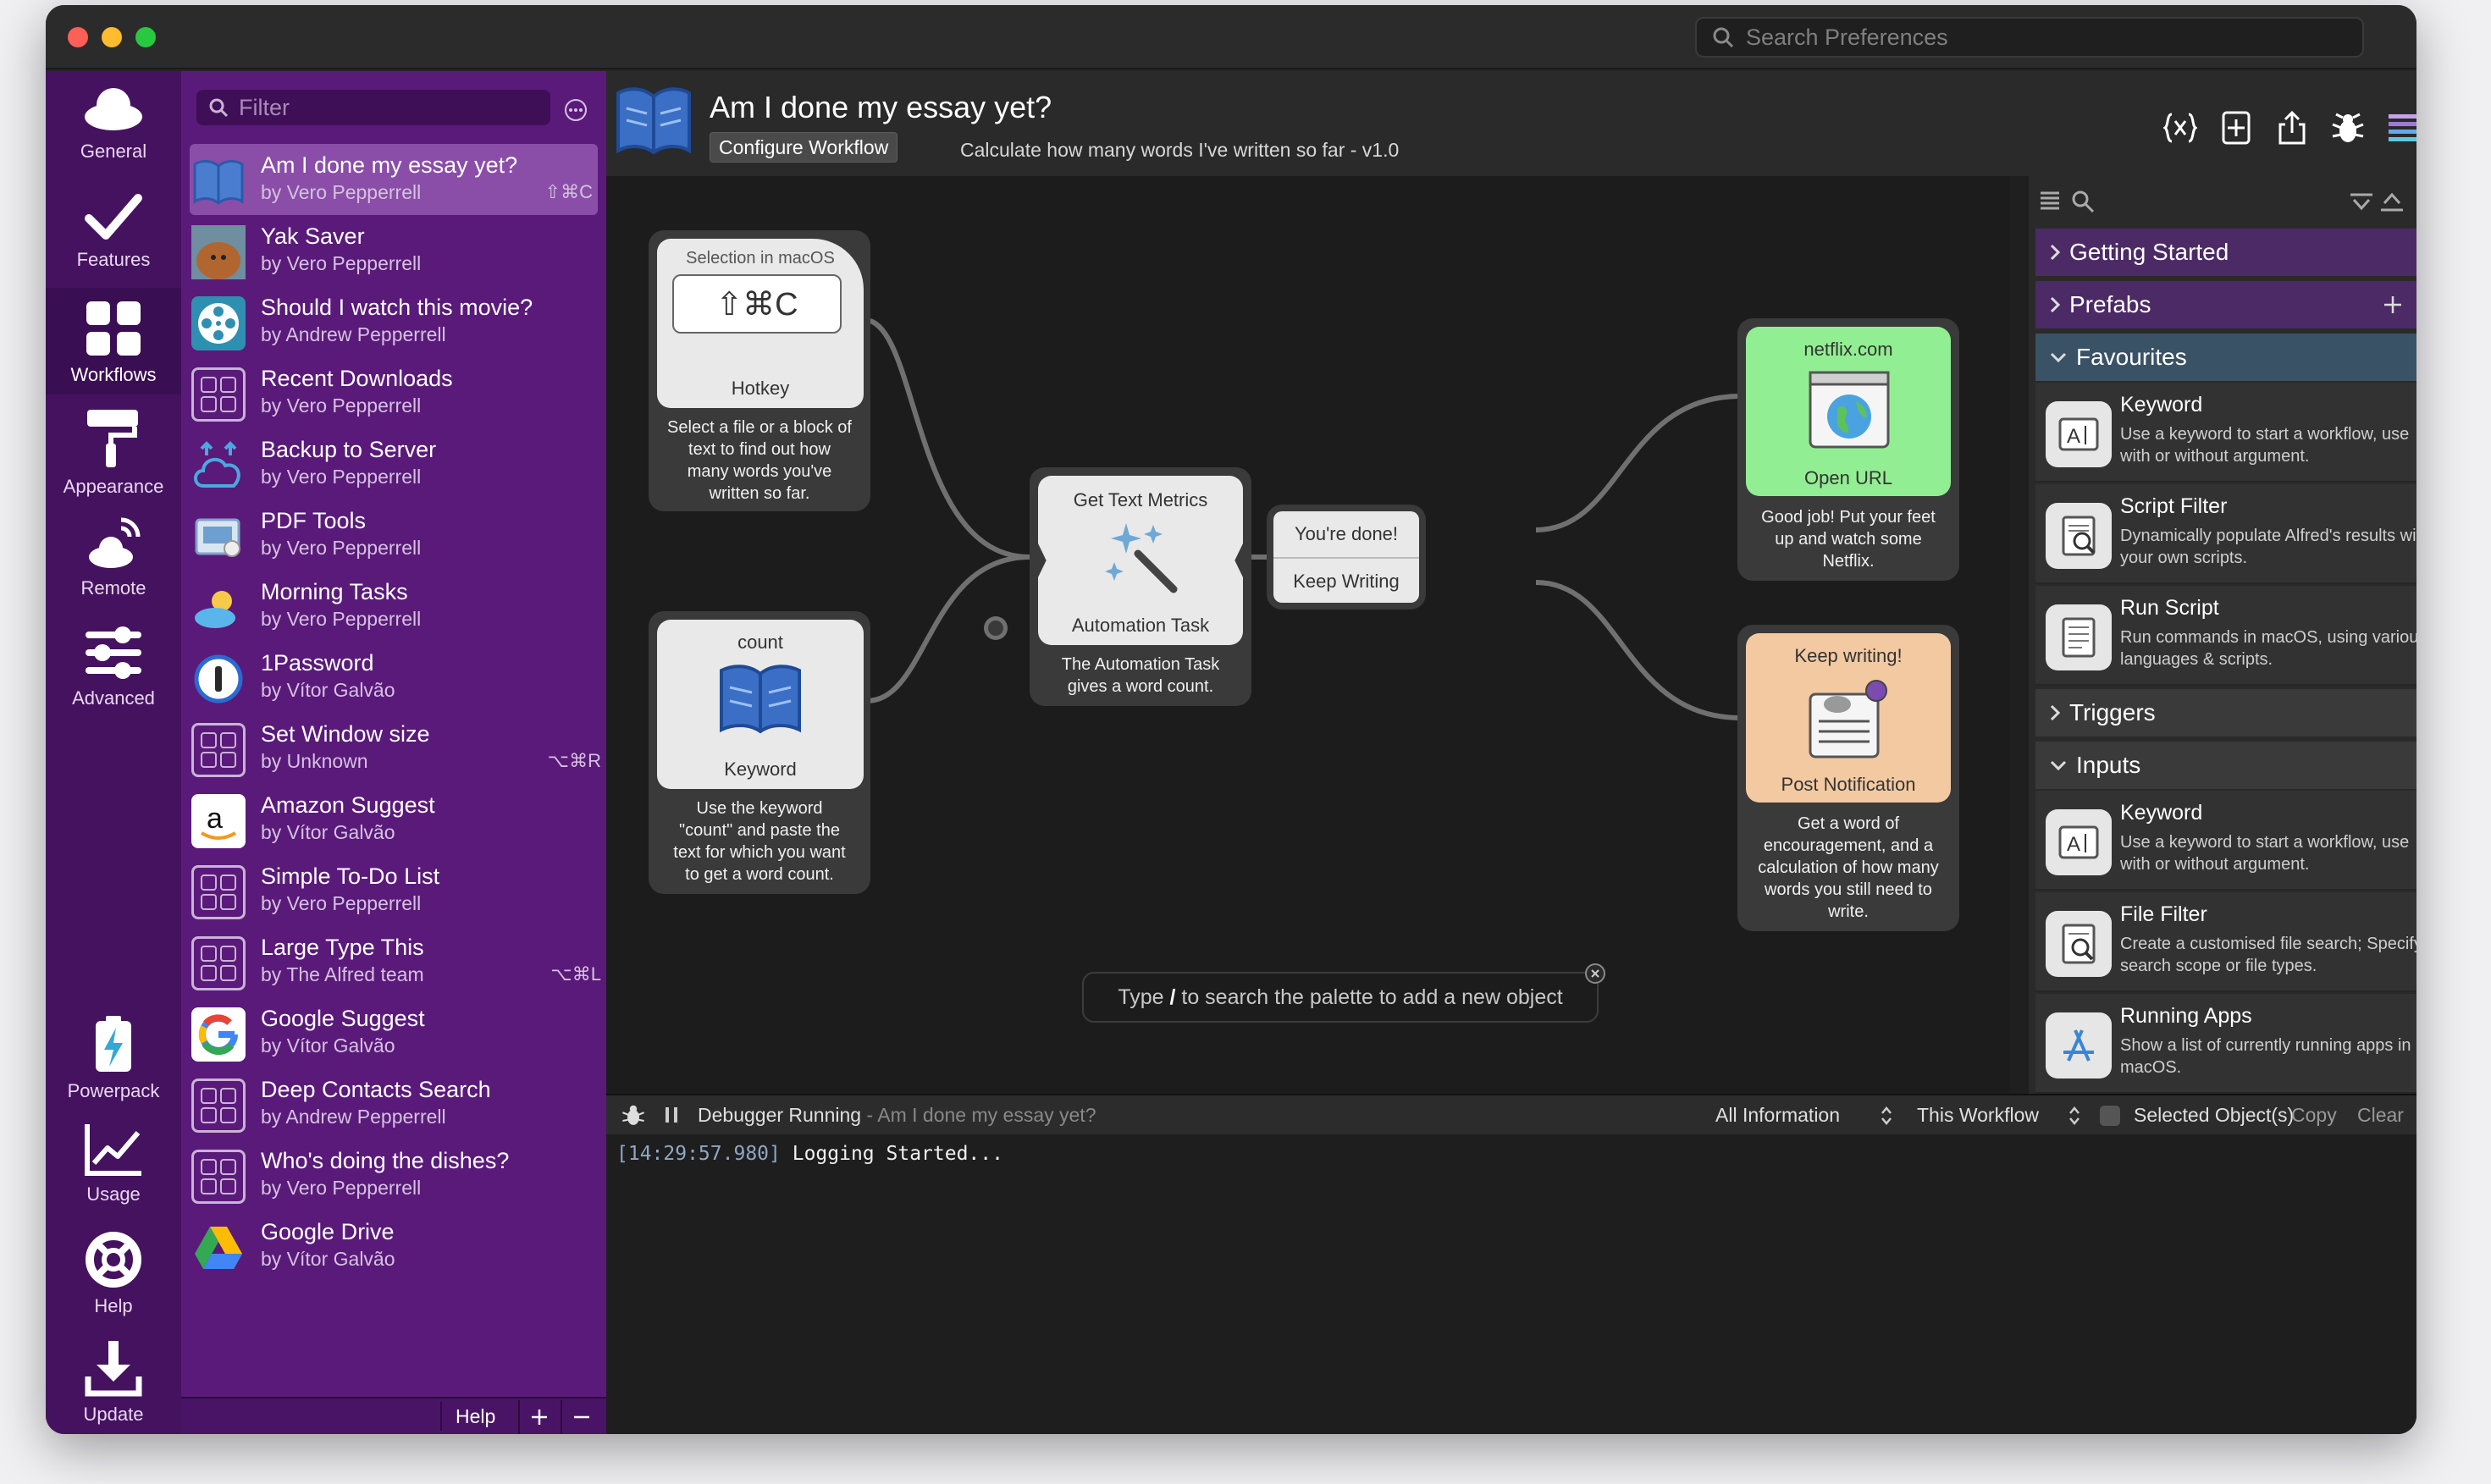  I want to click on automation-caption: The Automation Task gives a word count., so click(1140, 675).